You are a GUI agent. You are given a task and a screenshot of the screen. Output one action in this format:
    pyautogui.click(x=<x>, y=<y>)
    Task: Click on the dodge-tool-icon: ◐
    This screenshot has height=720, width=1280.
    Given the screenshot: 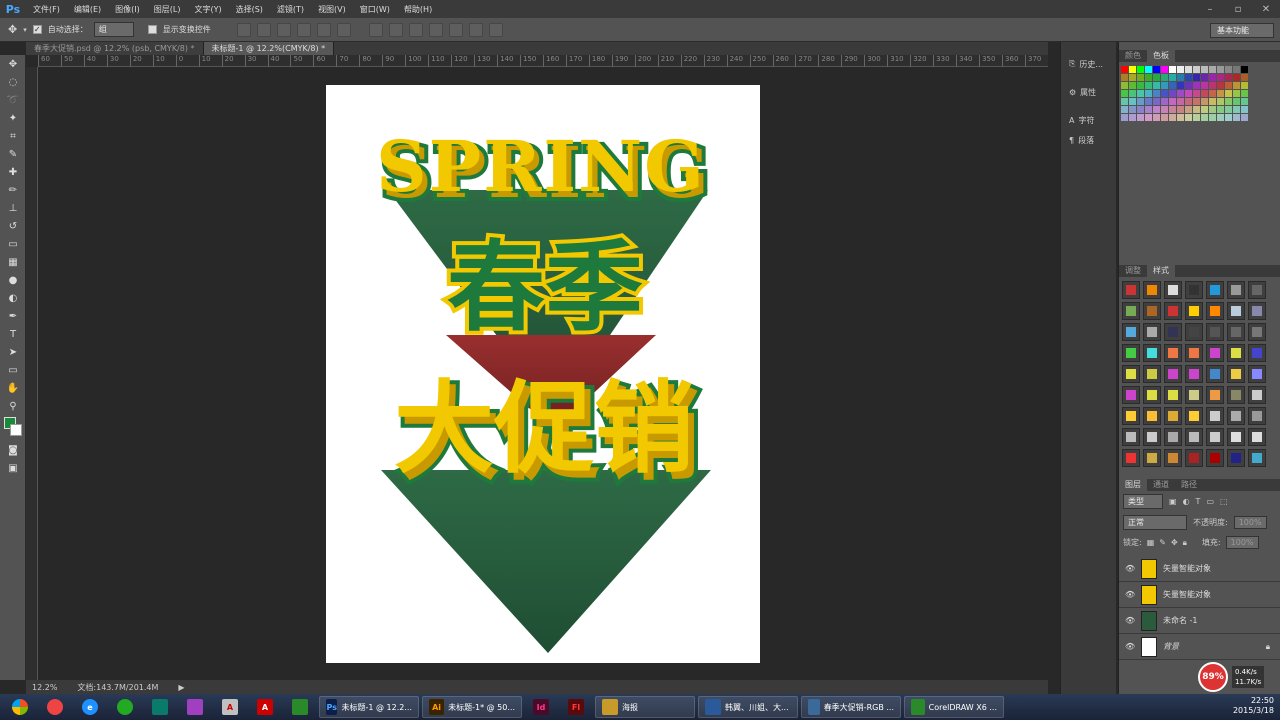 What is the action you would take?
    pyautogui.click(x=13, y=298)
    